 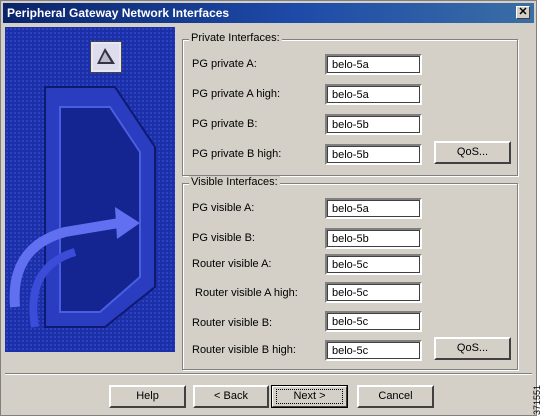 What do you see at coordinates (225, 124) in the screenshot?
I see `pg-private-b-label: PG private B:` at bounding box center [225, 124].